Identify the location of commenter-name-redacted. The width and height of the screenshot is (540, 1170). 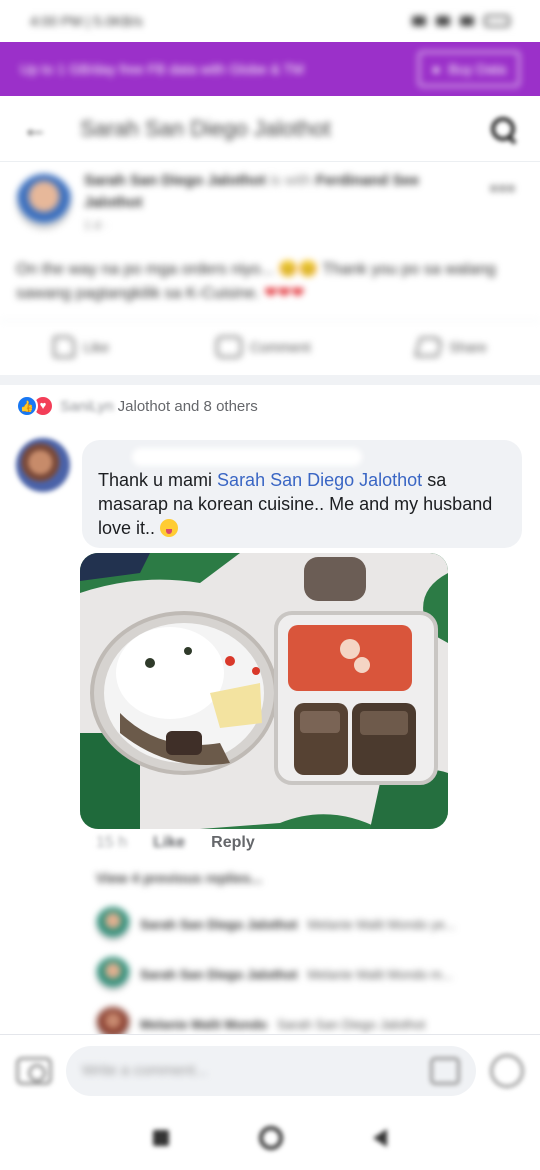
(247, 457).